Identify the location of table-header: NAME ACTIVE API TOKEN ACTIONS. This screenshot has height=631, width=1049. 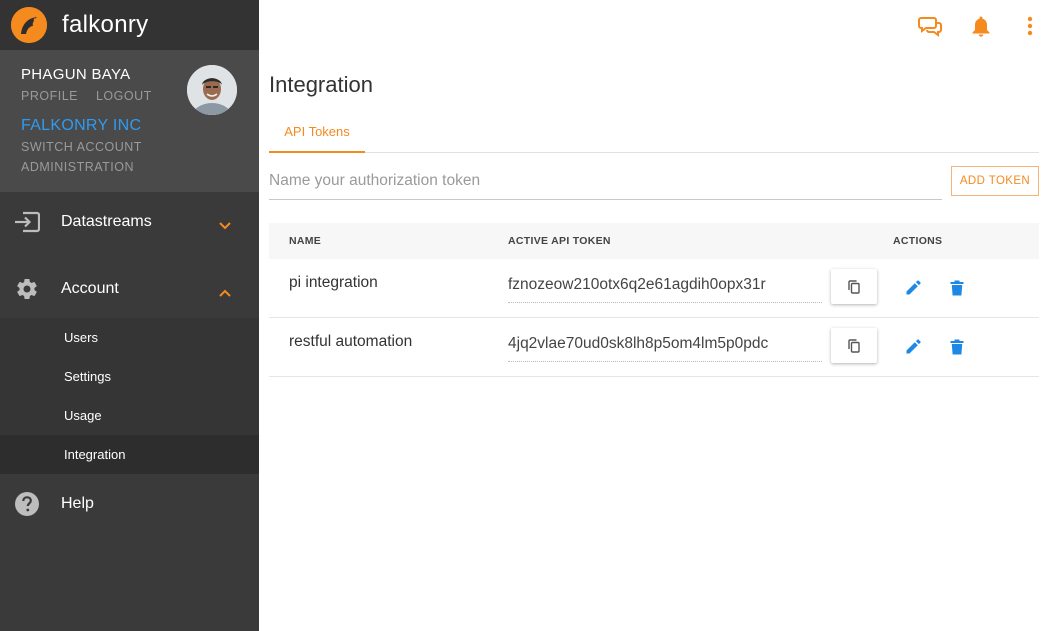
(654, 241).